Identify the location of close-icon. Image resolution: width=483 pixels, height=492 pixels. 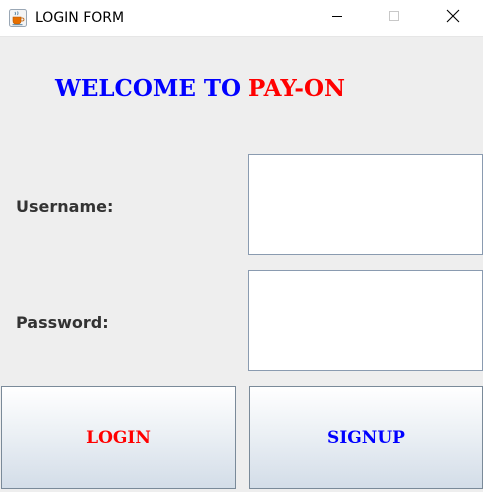
(453, 18).